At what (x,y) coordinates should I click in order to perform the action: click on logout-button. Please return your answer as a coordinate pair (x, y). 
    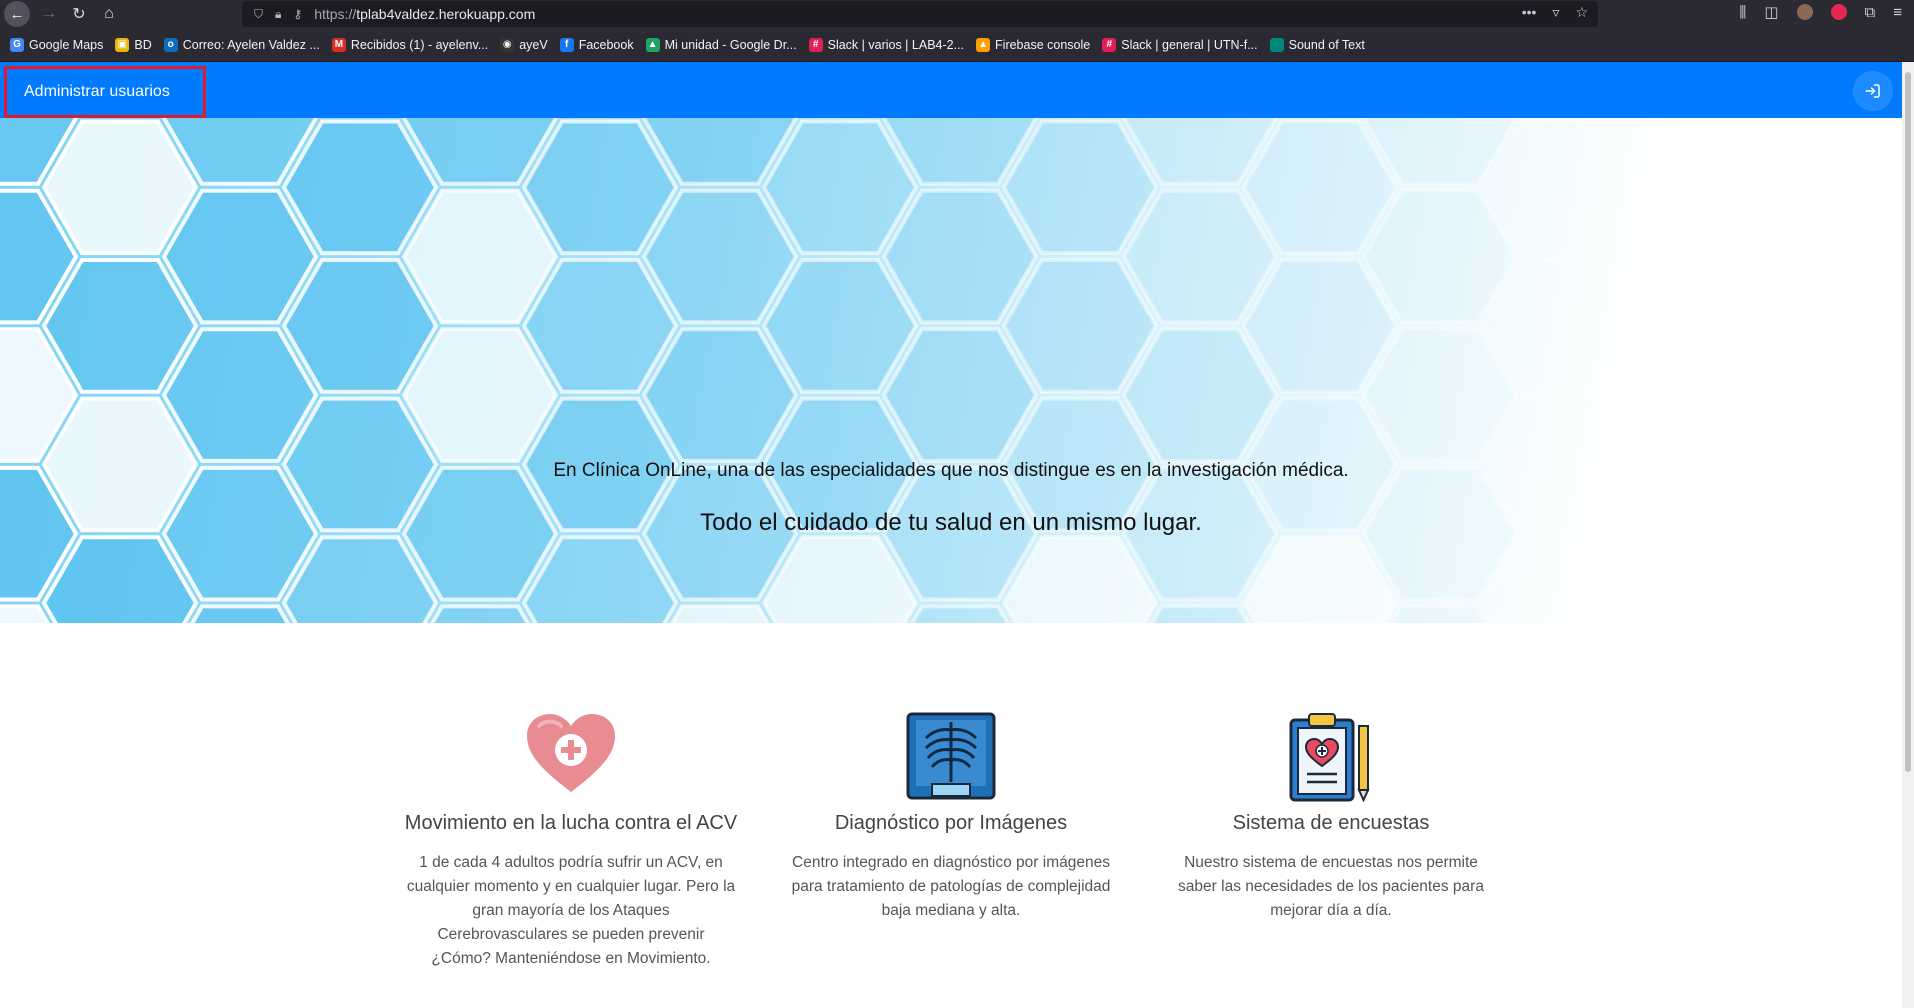
    Looking at the image, I should click on (1873, 91).